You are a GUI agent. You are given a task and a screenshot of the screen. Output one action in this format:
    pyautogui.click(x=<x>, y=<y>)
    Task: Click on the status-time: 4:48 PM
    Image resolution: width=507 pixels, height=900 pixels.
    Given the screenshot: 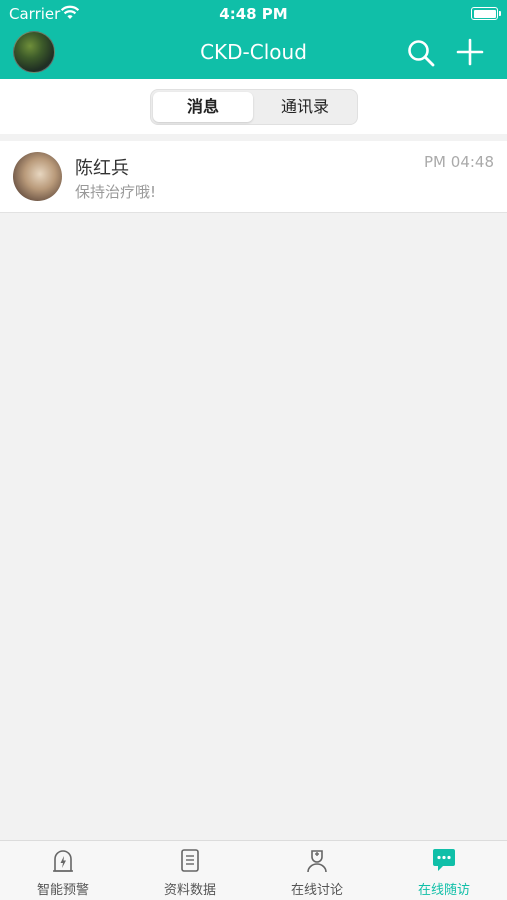 What is the action you would take?
    pyautogui.click(x=253, y=14)
    